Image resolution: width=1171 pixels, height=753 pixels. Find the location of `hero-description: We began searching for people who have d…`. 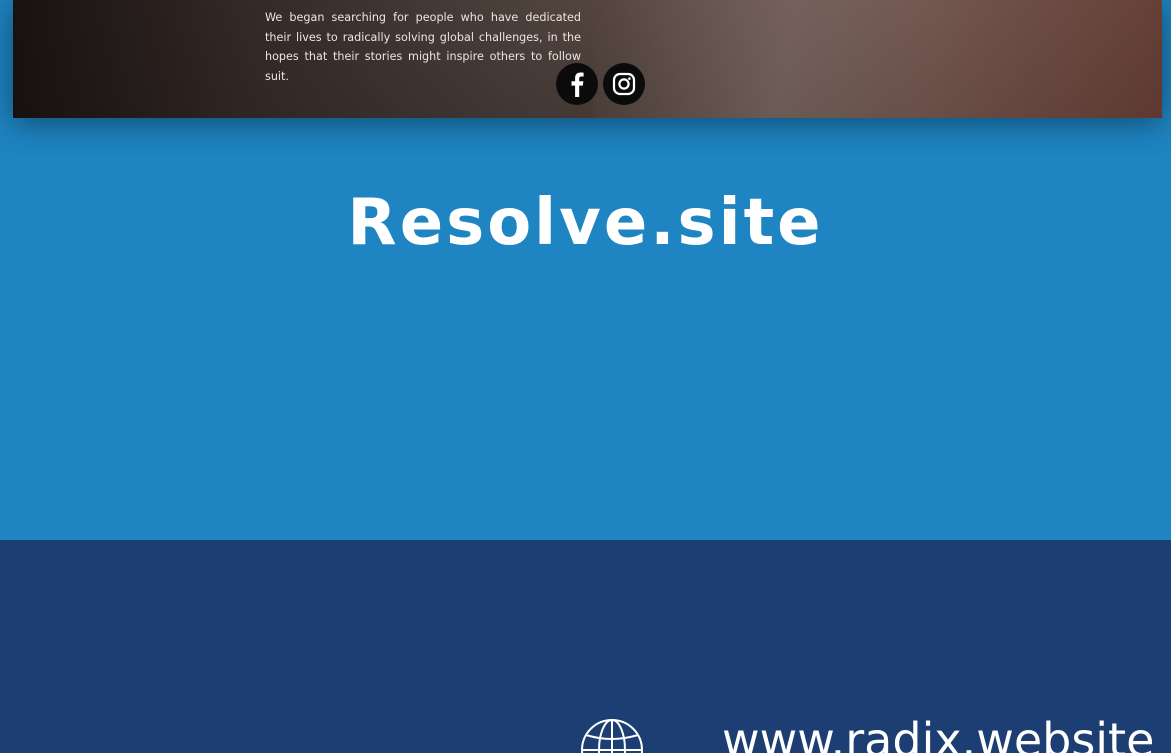

hero-description: We began searching for people who have d… is located at coordinates (423, 47).